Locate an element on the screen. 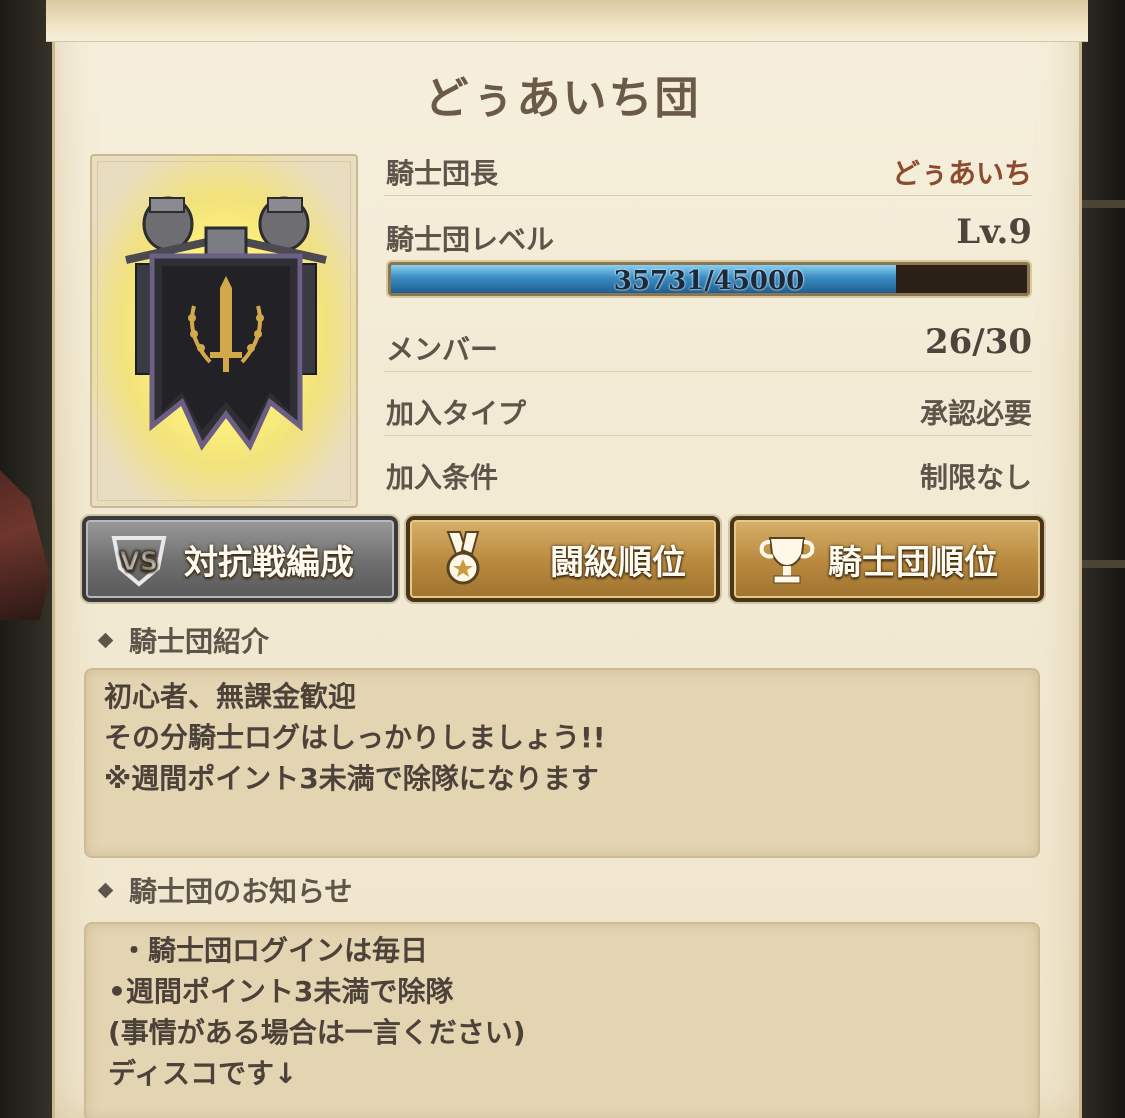 Image resolution: width=1125 pixels, height=1118 pixels. vs-icon: VS is located at coordinates (139, 561).